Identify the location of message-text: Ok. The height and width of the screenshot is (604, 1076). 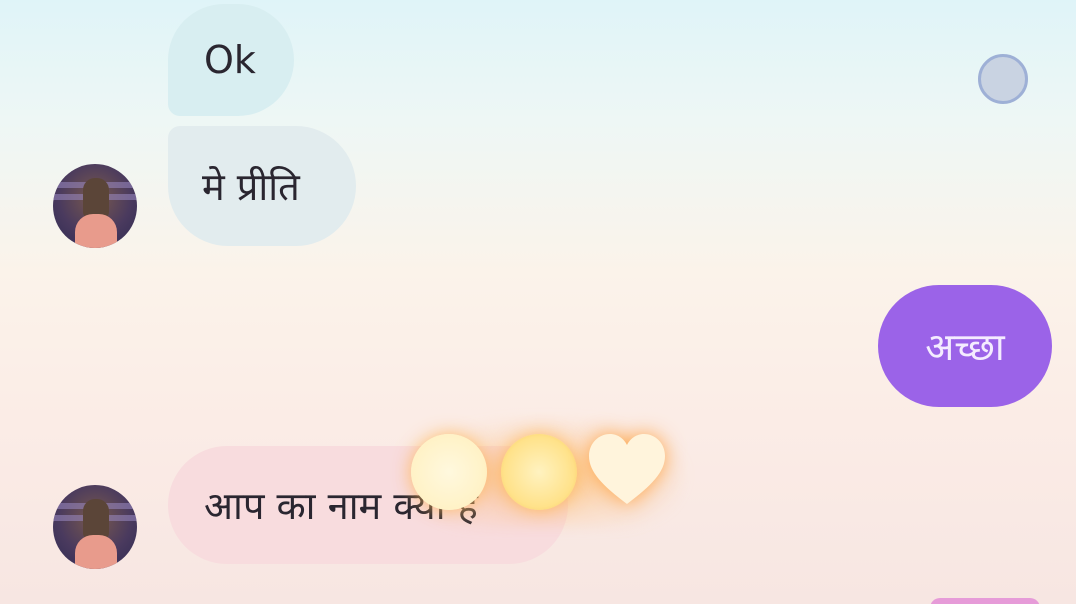
(230, 60).